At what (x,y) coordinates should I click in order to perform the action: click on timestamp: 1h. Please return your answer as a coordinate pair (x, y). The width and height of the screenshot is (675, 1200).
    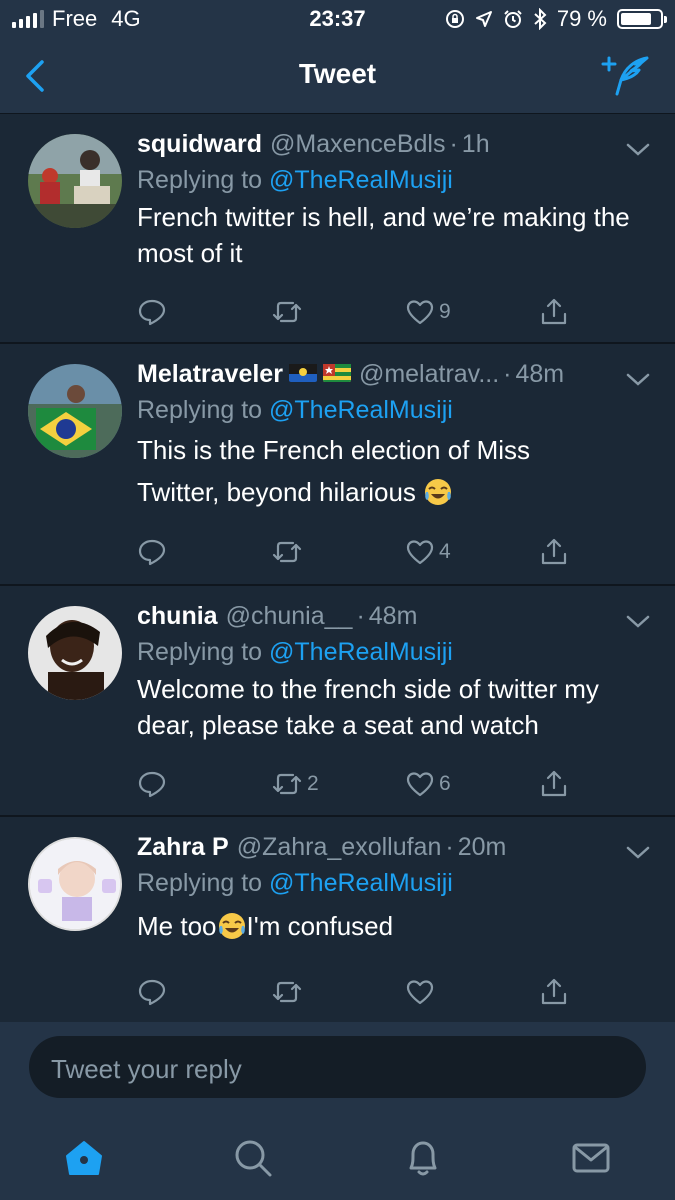
    Looking at the image, I should click on (475, 144).